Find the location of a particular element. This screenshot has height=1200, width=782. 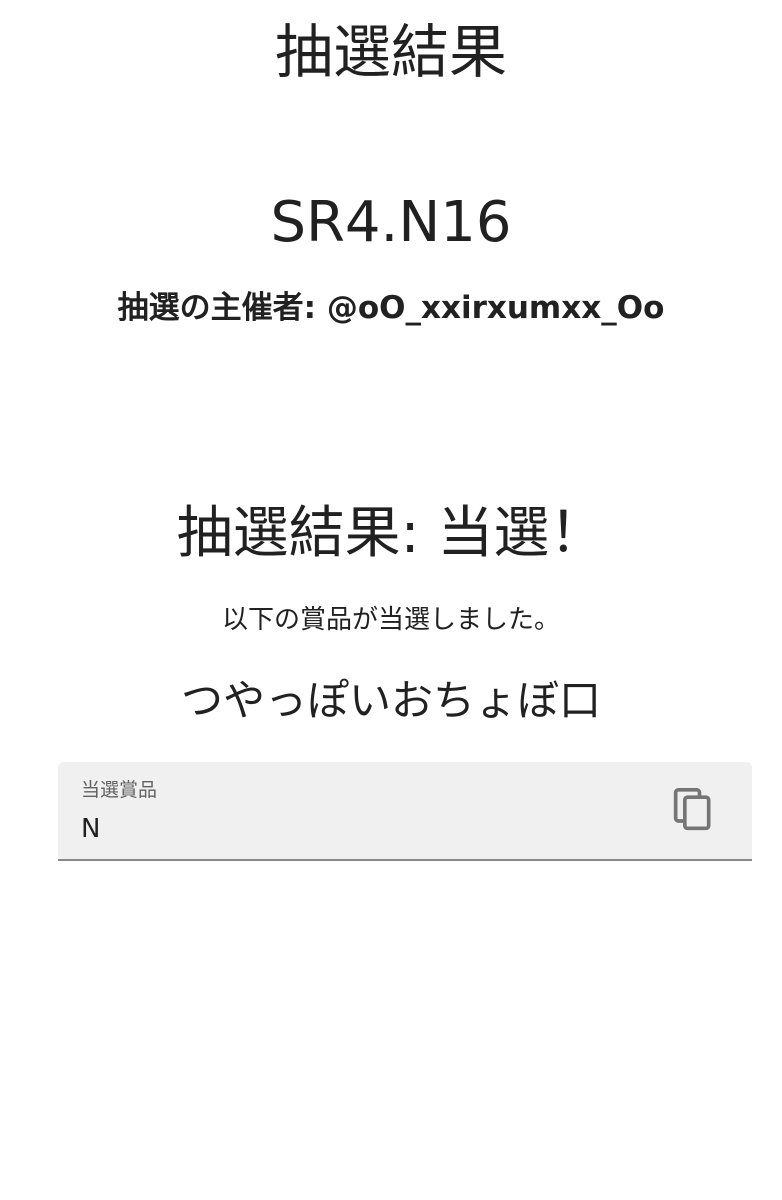

lottery-code: SR4.N16 is located at coordinates (391, 222).